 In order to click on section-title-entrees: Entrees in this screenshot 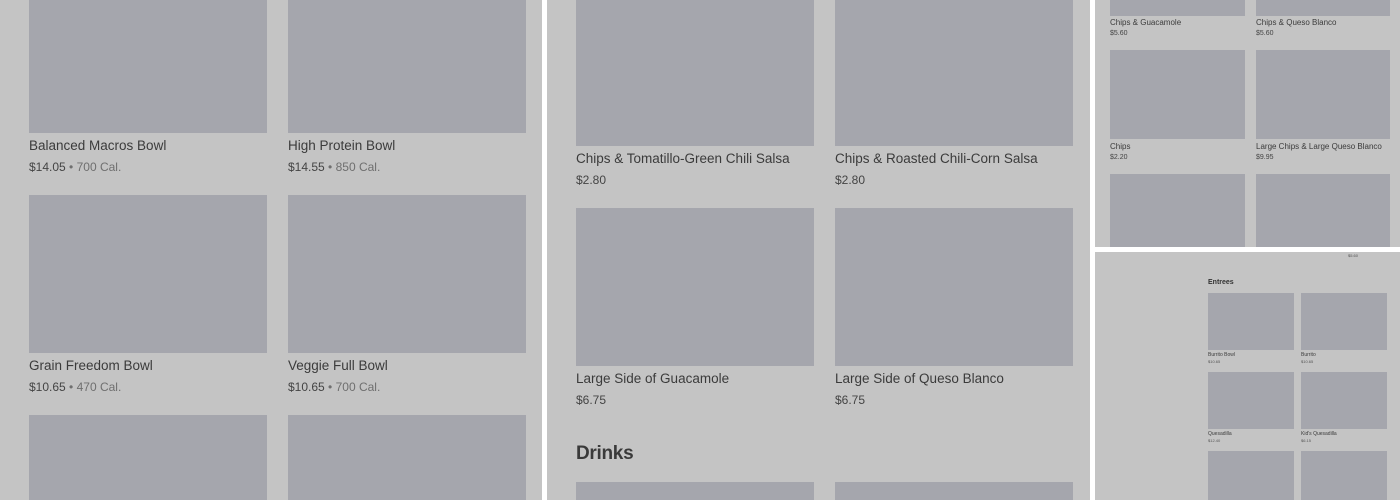, I will do `click(1221, 282)`.